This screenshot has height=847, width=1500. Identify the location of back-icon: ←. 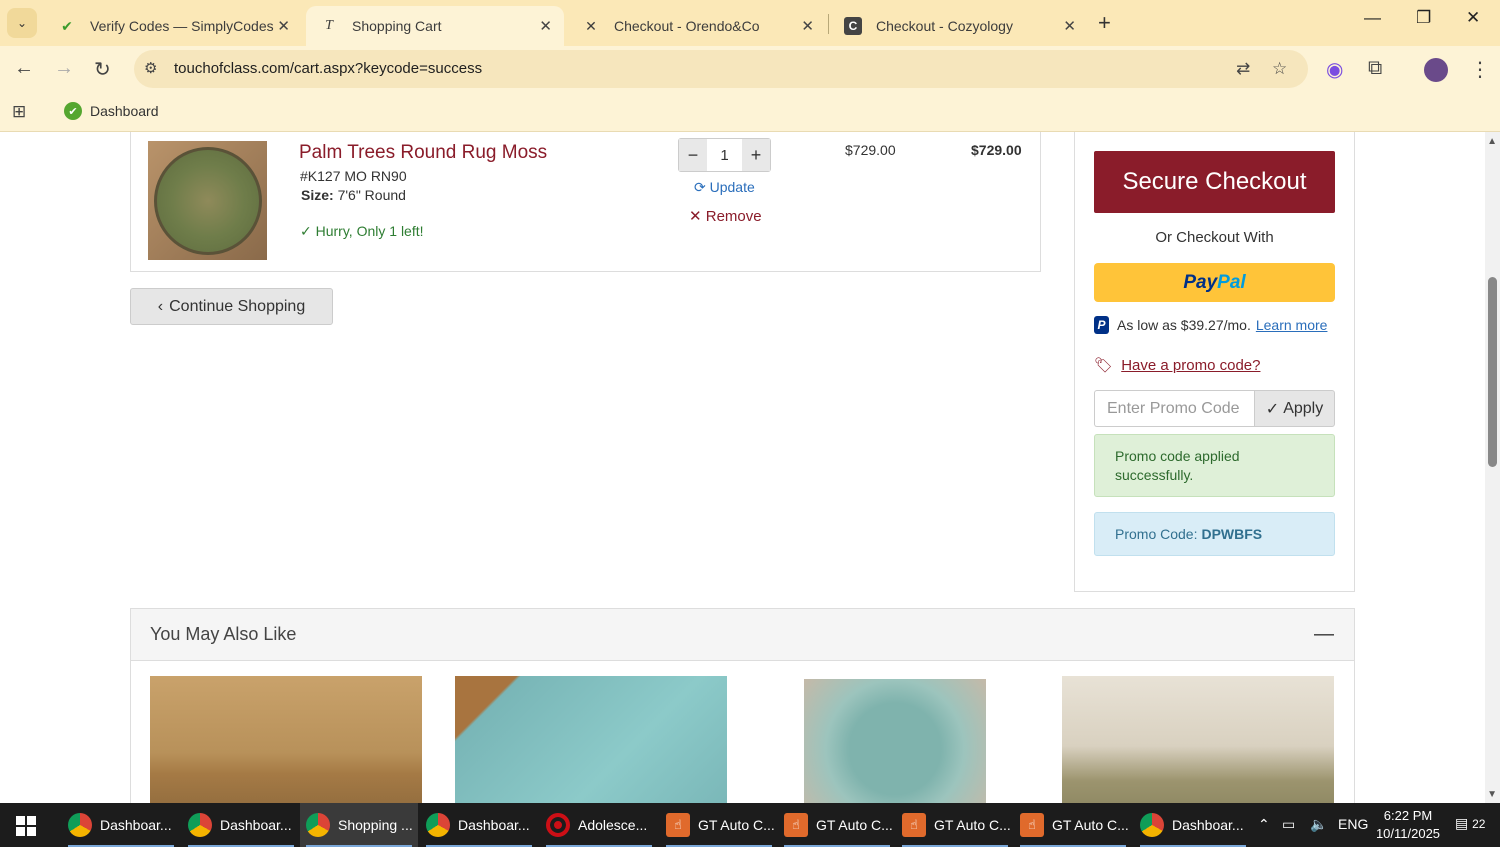
(24, 68).